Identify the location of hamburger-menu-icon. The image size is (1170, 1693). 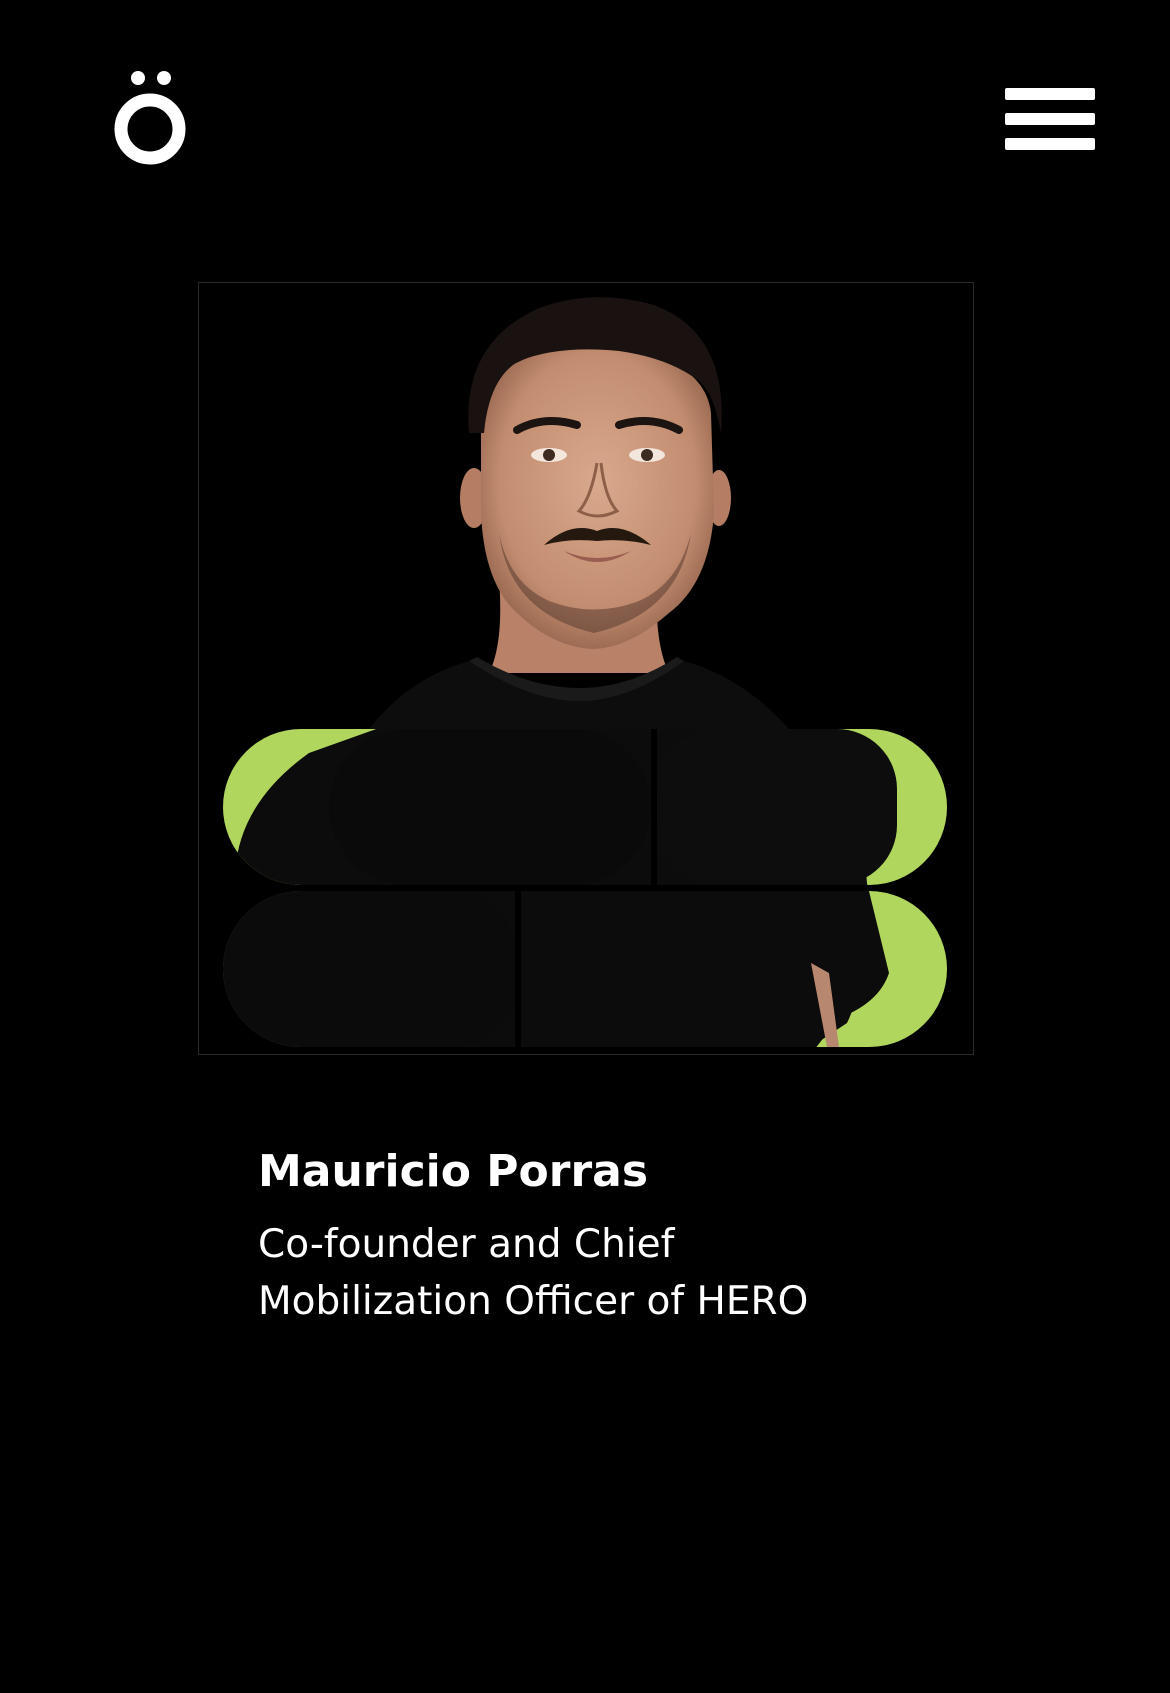
(1050, 94).